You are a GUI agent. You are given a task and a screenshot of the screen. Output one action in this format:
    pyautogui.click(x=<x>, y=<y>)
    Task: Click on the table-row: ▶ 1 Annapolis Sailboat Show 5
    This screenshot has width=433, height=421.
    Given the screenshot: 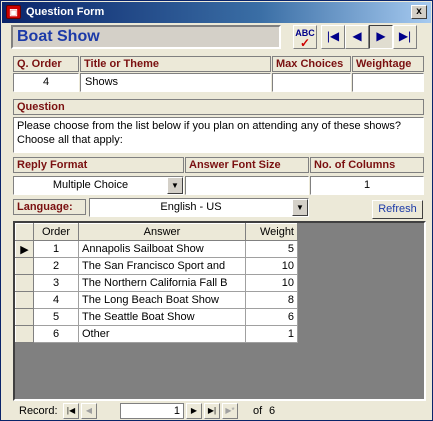 What is the action you would take?
    pyautogui.click(x=156, y=249)
    